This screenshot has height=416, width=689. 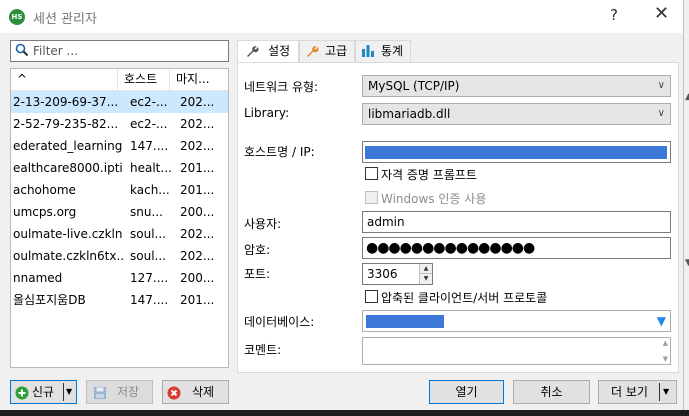 I want to click on windows-auth-label: Windows 인증 사용, so click(x=434, y=199).